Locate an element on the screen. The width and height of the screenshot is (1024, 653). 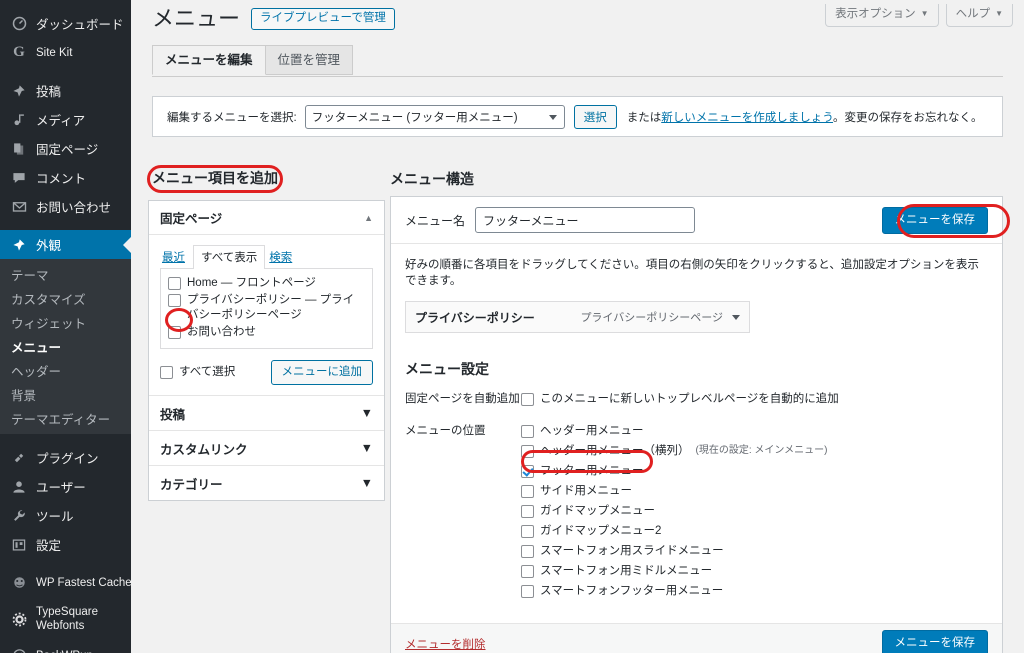
location-row-smartphone-middle-menu: スマートフォン用ミドルメニュー is located at coordinates (754, 571).